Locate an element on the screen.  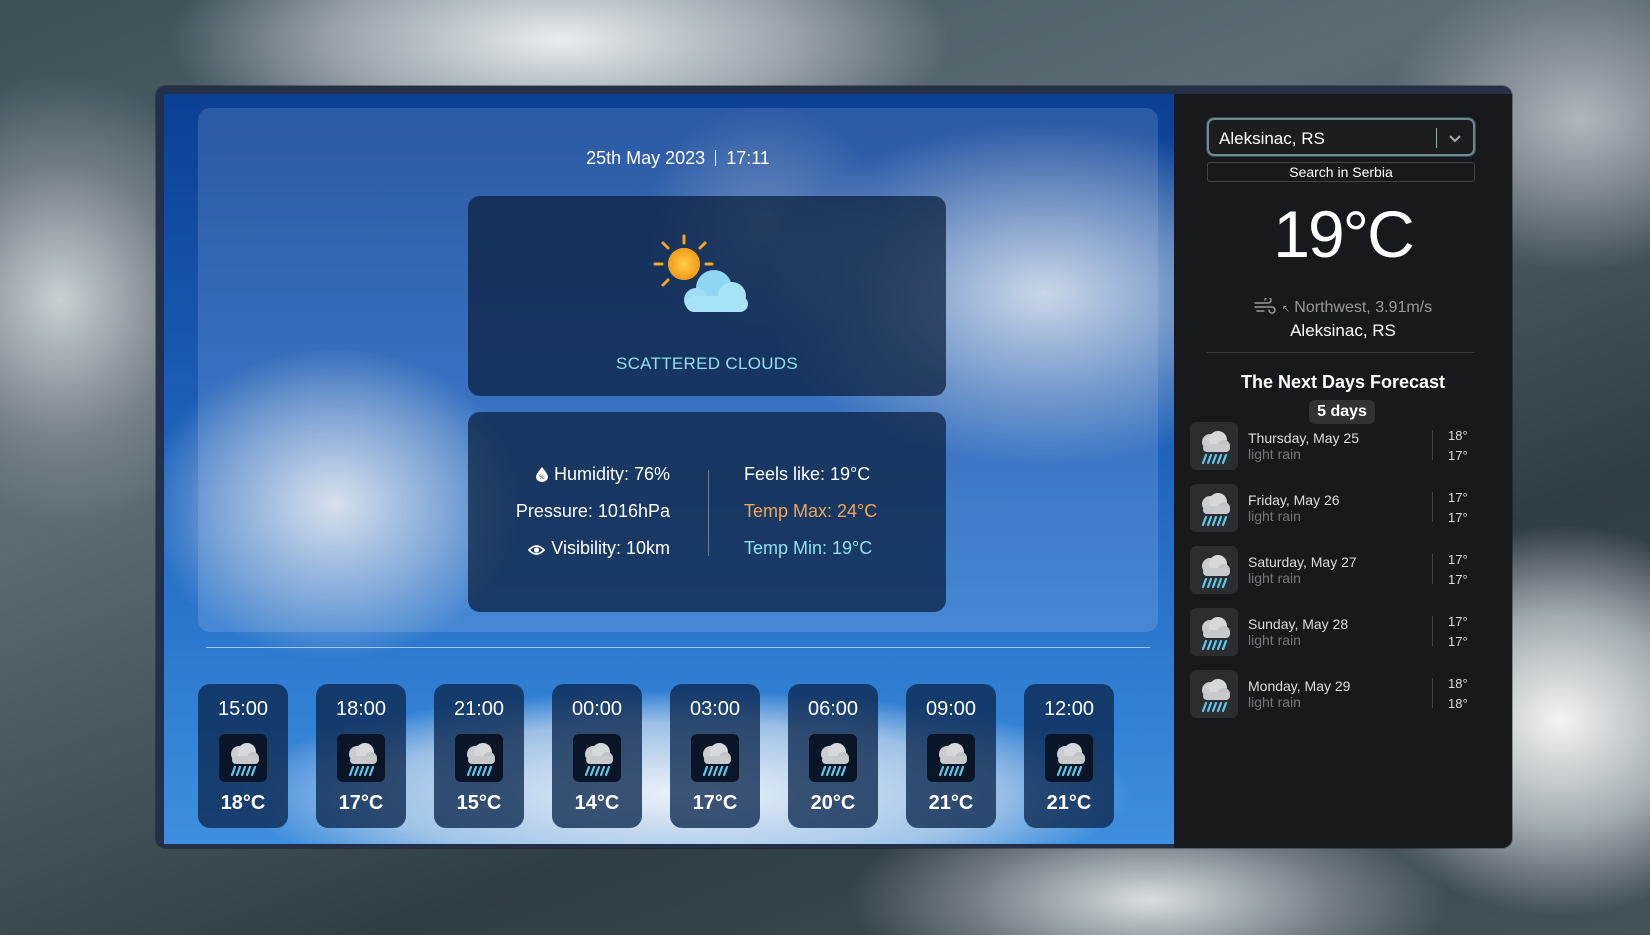
date-time: 25th May 2023 17:11 is located at coordinates (678, 158).